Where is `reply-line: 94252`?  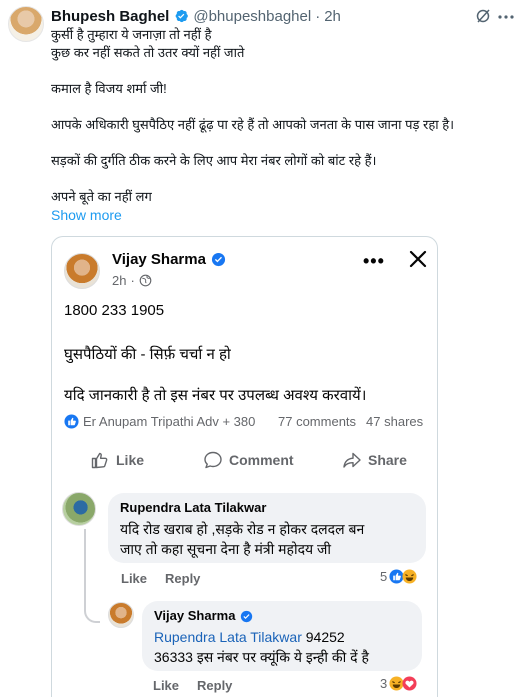
reply-line: 94252 is located at coordinates (323, 637).